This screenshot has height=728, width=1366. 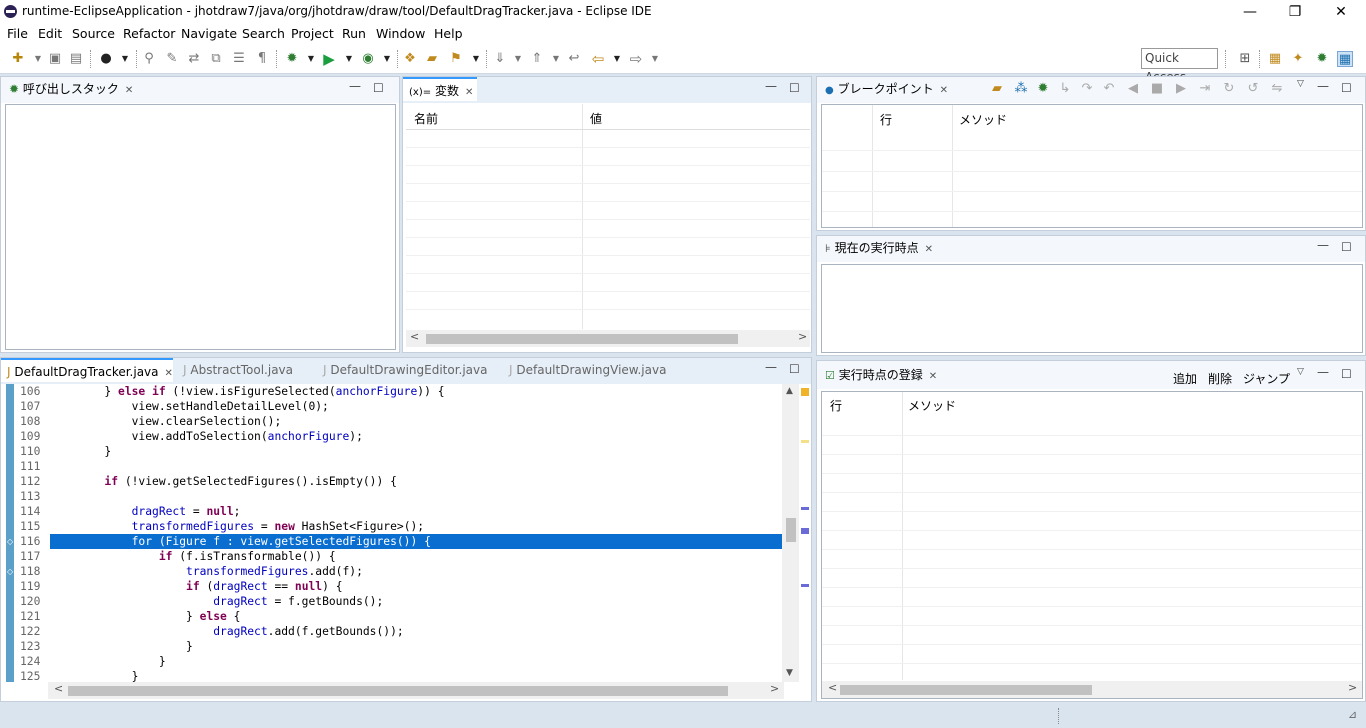 What do you see at coordinates (311, 59) in the screenshot?
I see `debug-dropdown-icon: ▼` at bounding box center [311, 59].